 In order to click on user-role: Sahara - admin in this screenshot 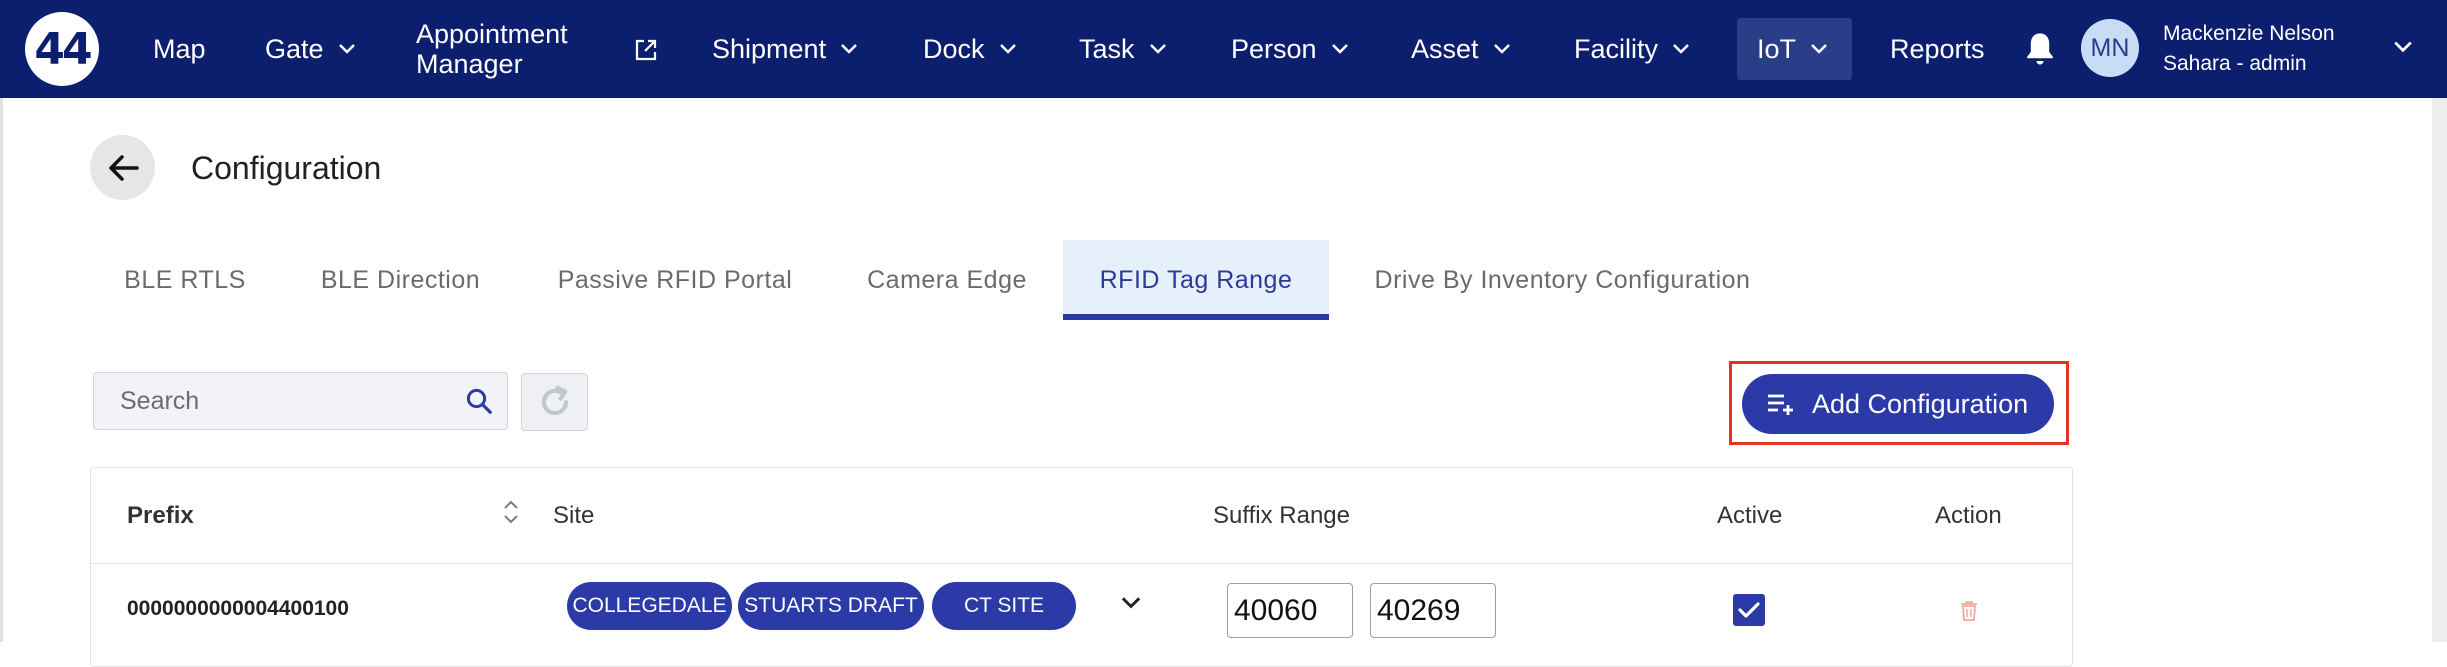, I will do `click(2235, 63)`.